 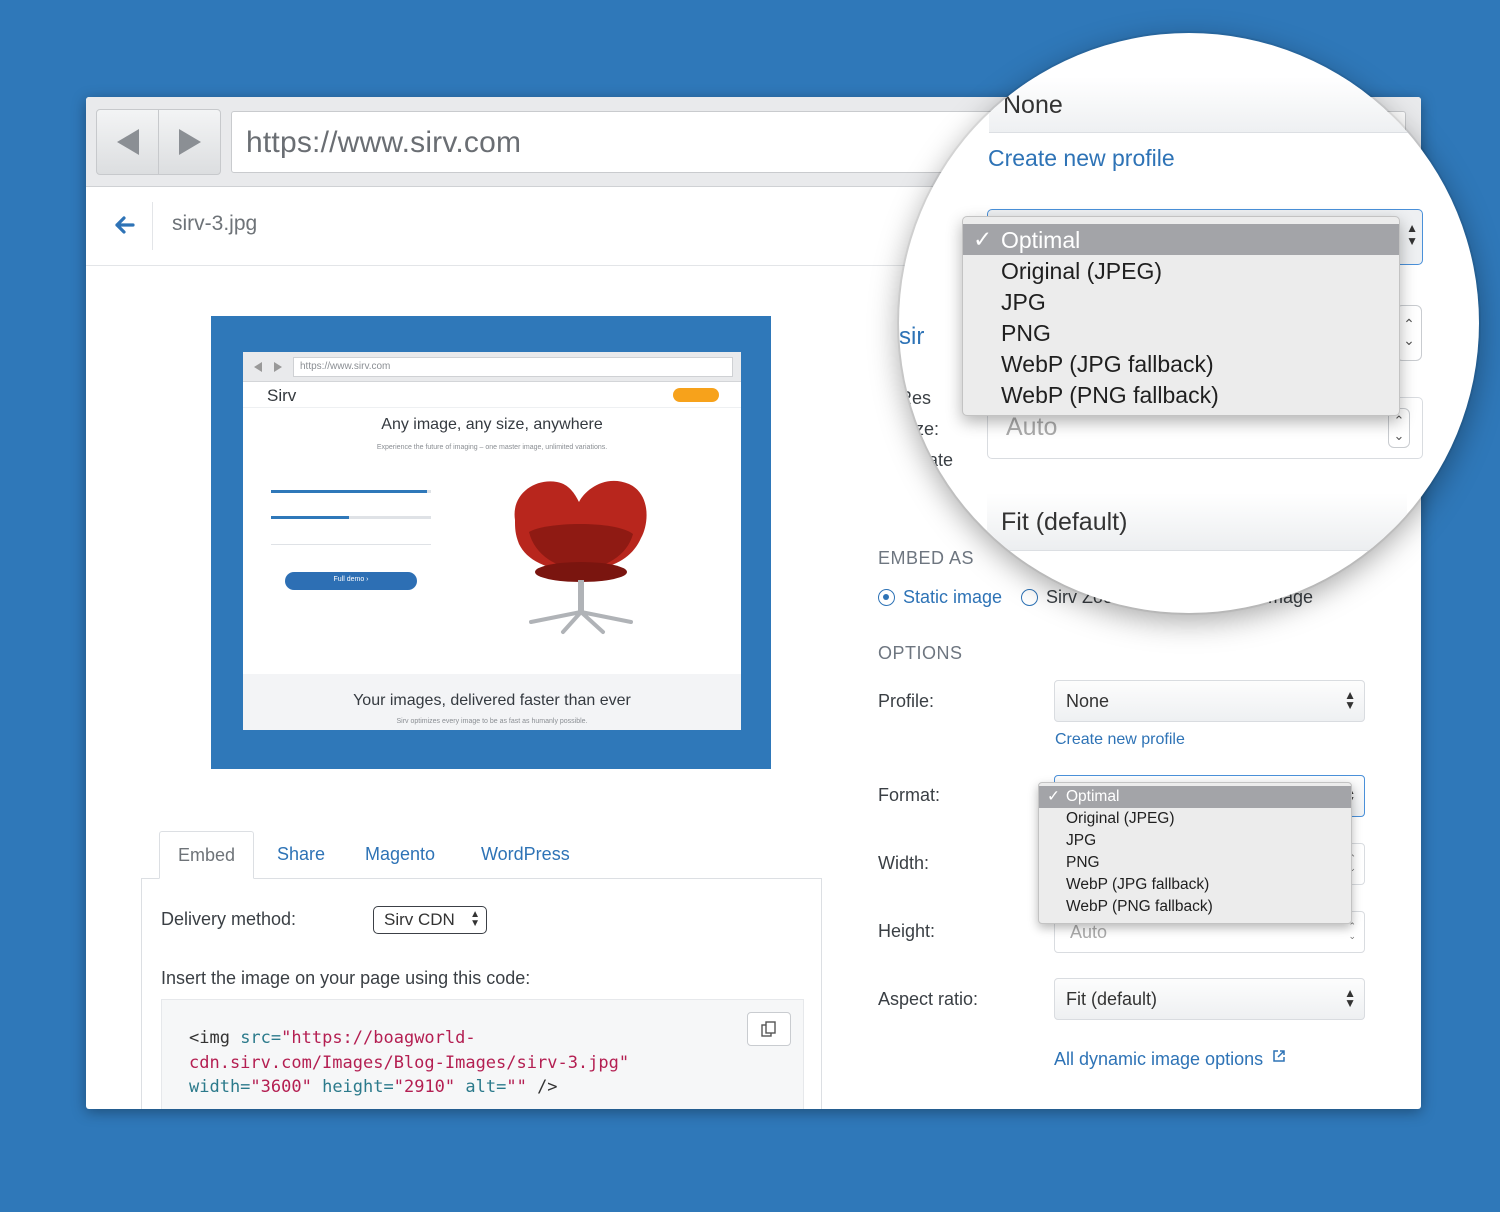 I want to click on all-options-label: All dynamic image options, so click(x=1159, y=1059).